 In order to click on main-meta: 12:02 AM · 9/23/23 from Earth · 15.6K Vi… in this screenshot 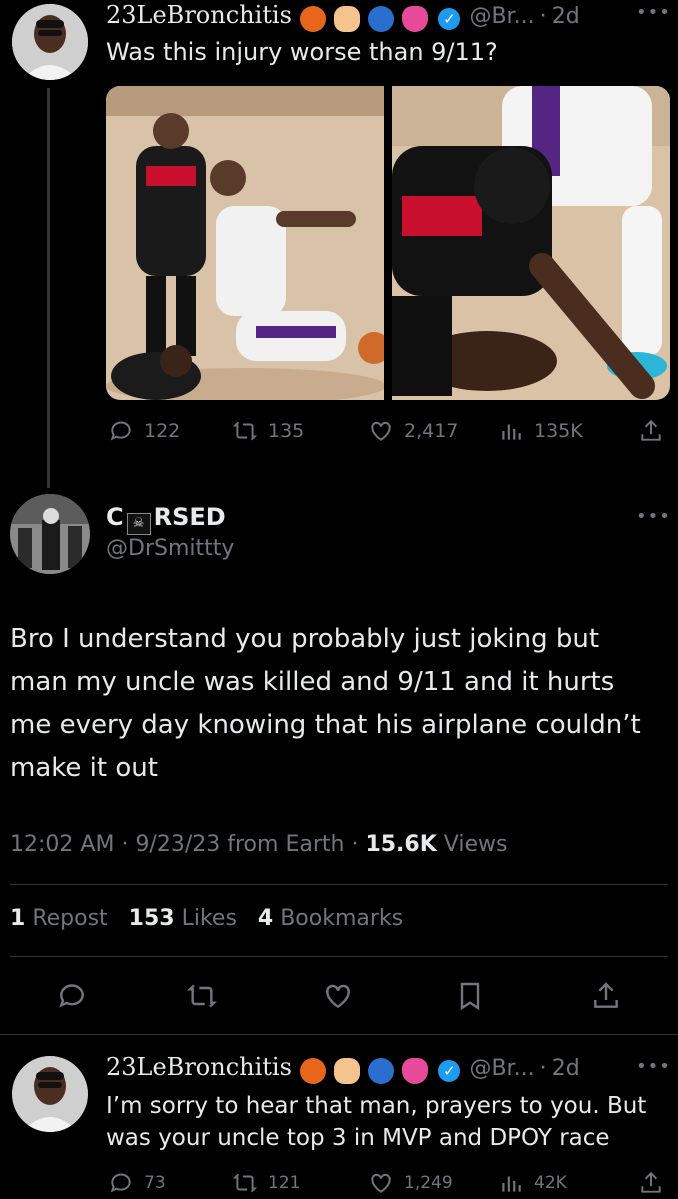, I will do `click(258, 844)`.